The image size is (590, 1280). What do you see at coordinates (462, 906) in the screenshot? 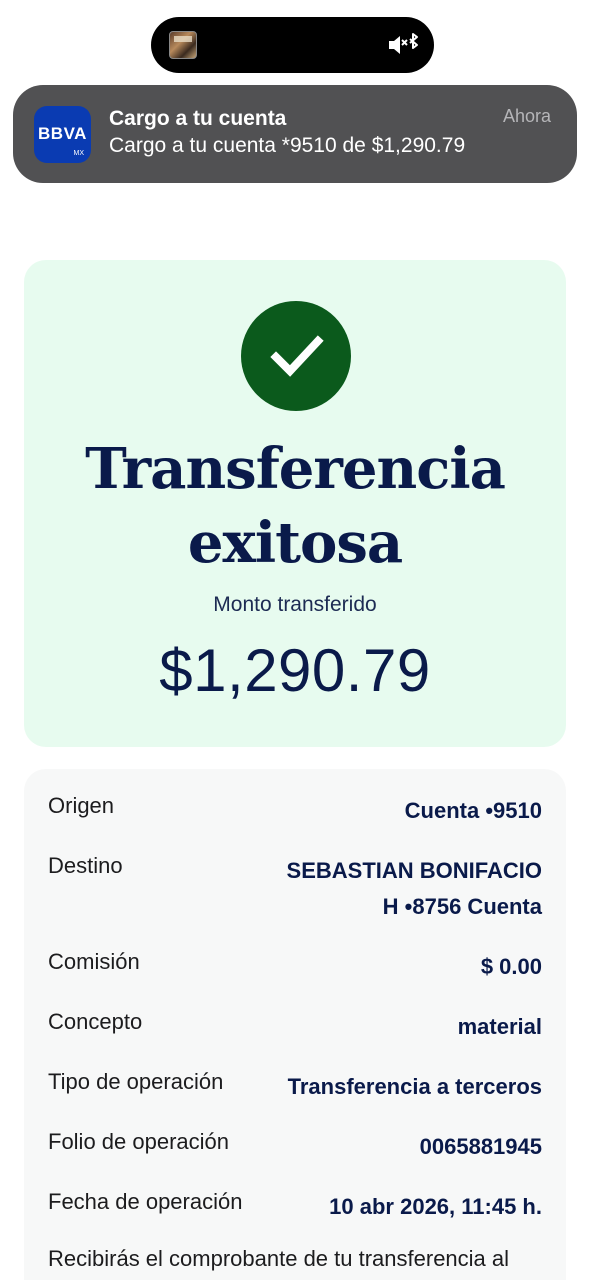
I see `destino-value-line2: H •8756 Cuenta` at bounding box center [462, 906].